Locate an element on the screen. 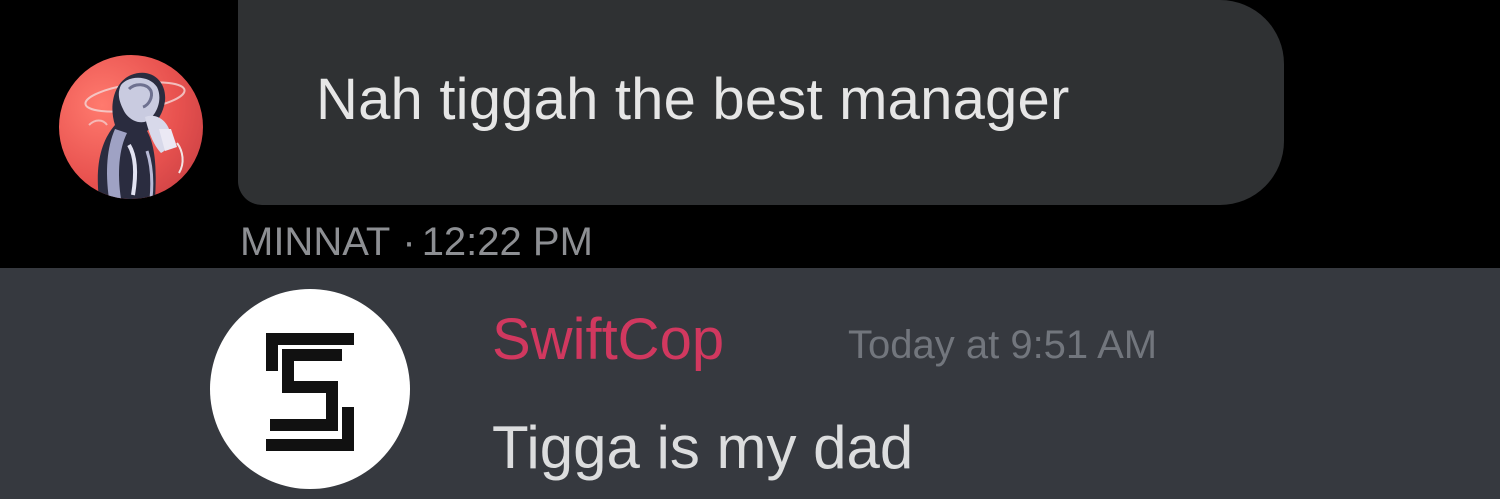 The height and width of the screenshot is (499, 1500). s-logo-avatar-icon is located at coordinates (310, 392).